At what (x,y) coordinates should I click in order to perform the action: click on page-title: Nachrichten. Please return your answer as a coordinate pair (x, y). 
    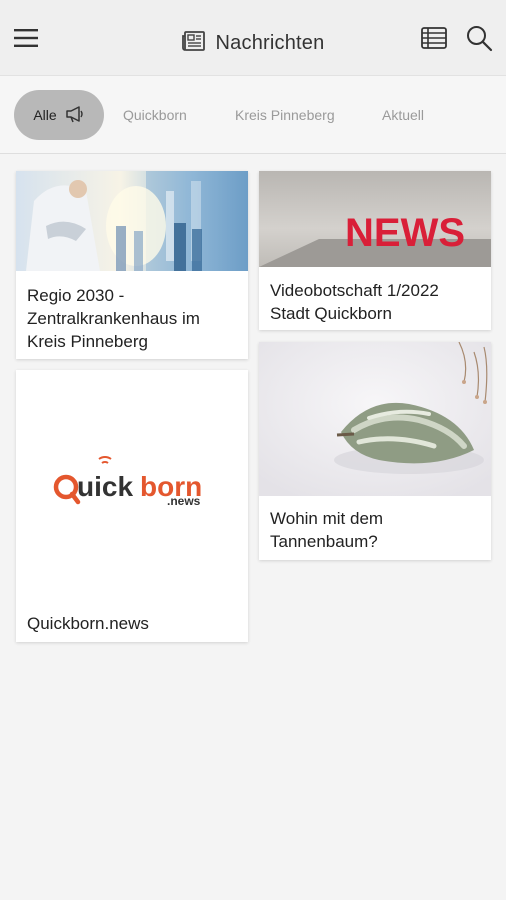
    Looking at the image, I should click on (270, 43).